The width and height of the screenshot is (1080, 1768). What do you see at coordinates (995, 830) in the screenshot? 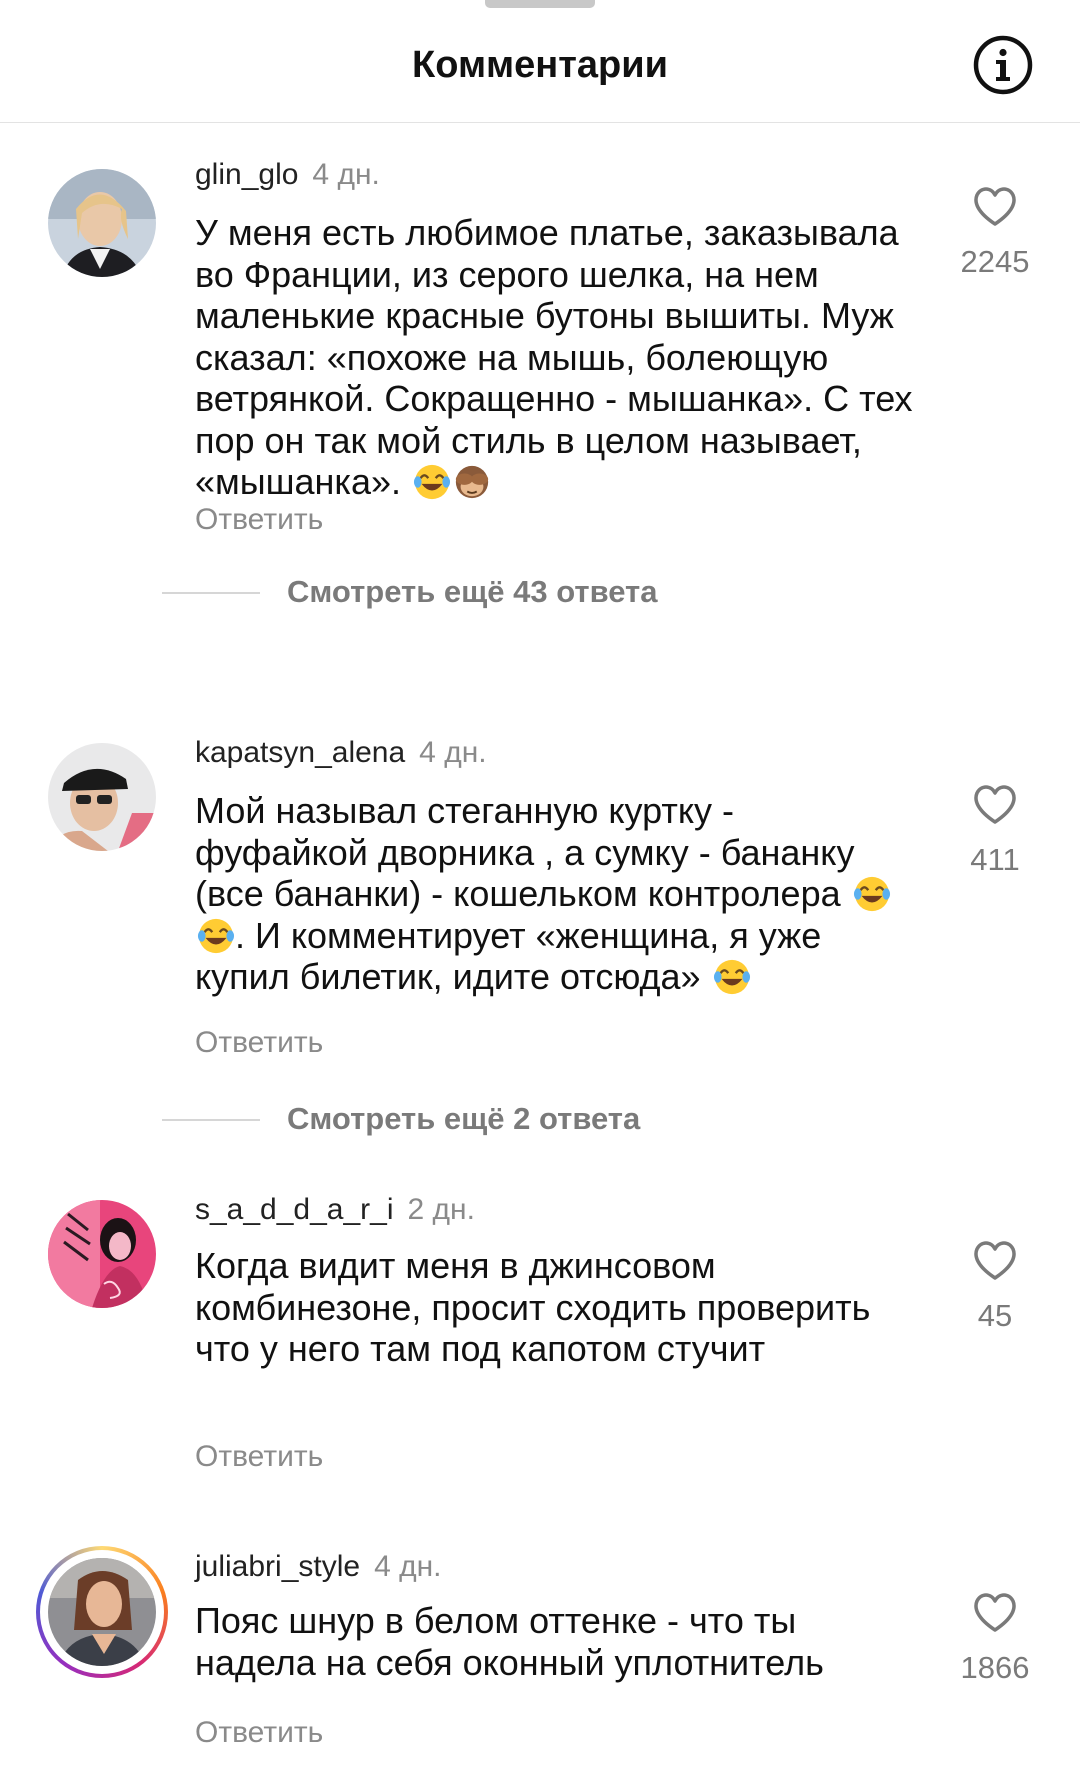
I see `like-block: 411` at bounding box center [995, 830].